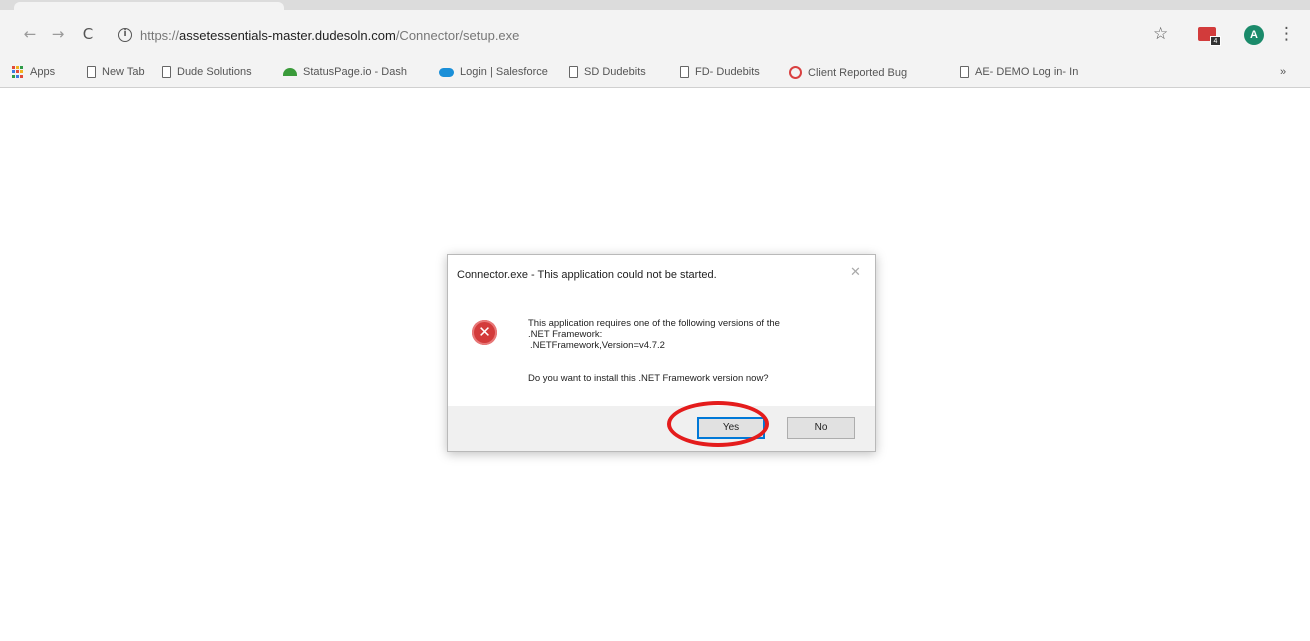  I want to click on bookmark-label: Dude Solutions, so click(214, 72).